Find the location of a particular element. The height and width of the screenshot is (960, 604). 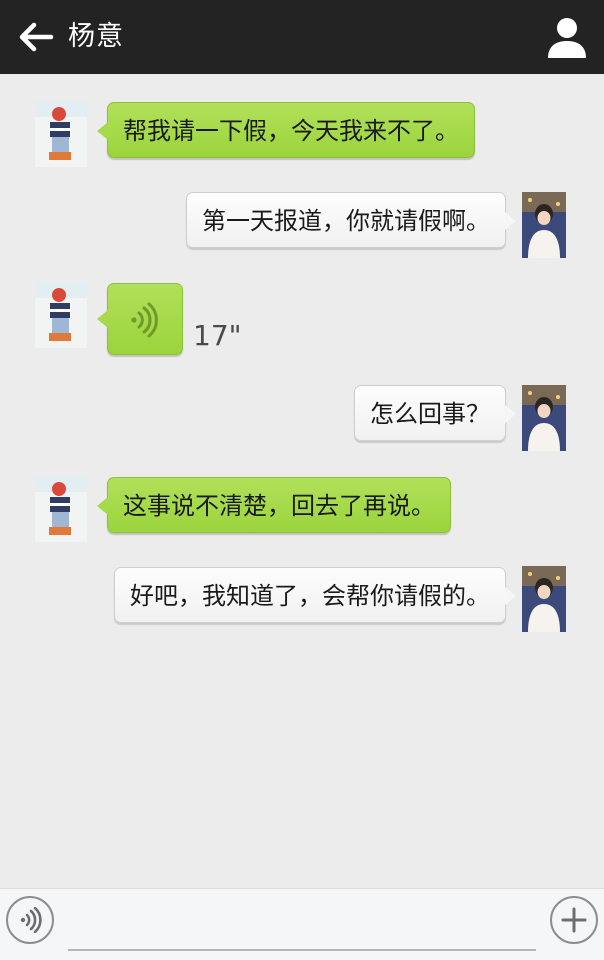

more-options-button is located at coordinates (574, 920).